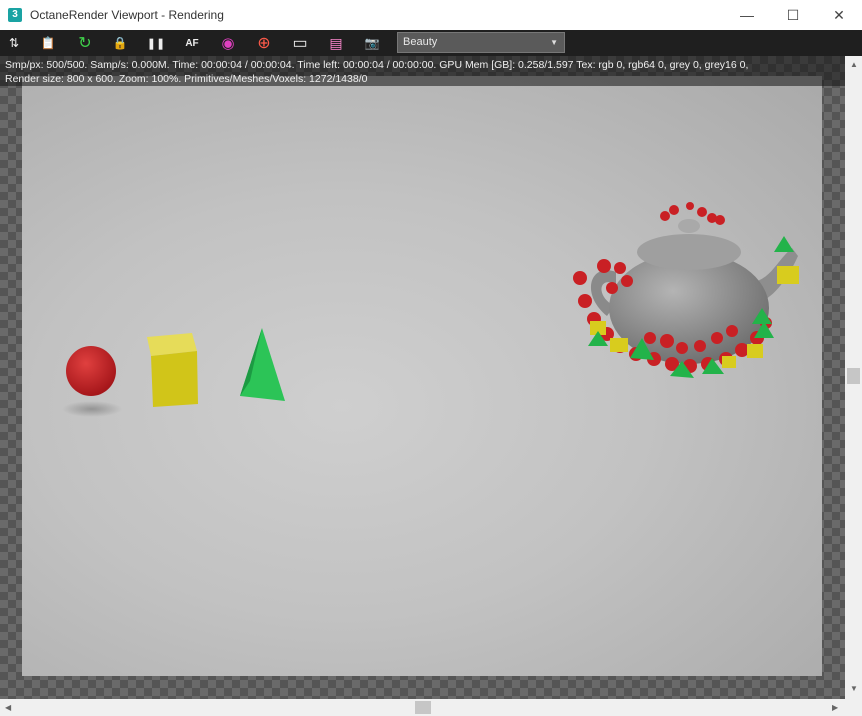  Describe the element at coordinates (91, 371) in the screenshot. I see `red-sphere` at that location.